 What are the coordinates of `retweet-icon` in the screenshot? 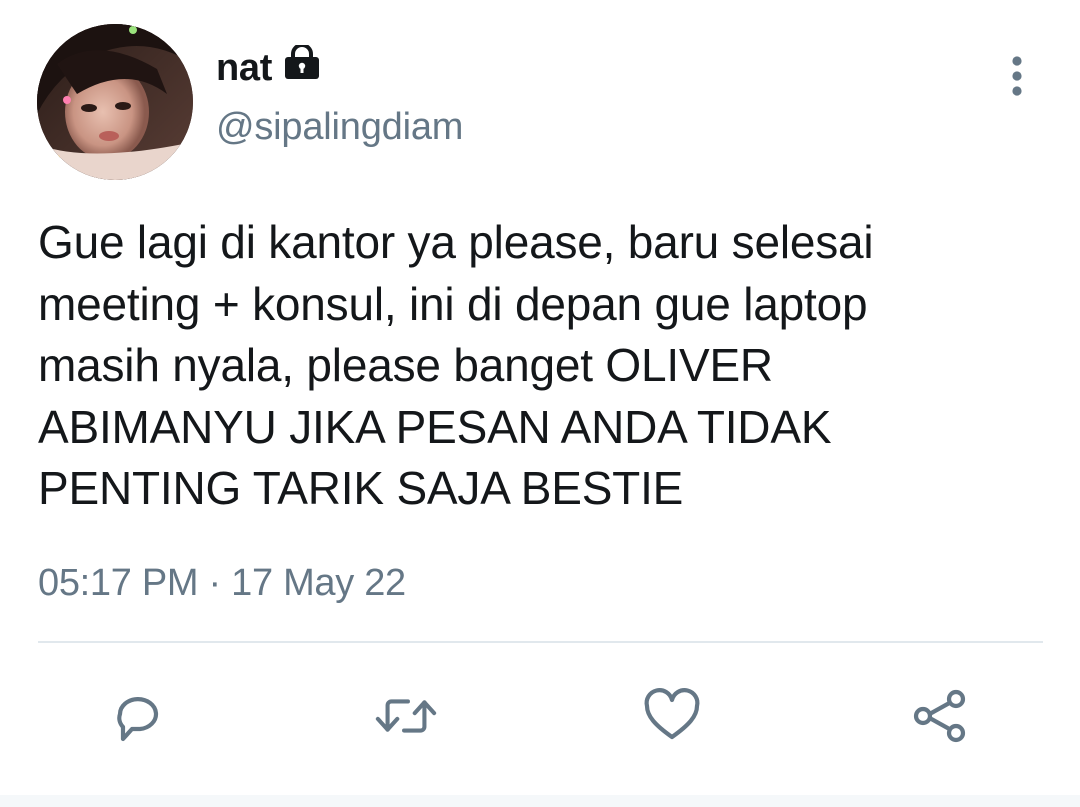 It's located at (406, 716).